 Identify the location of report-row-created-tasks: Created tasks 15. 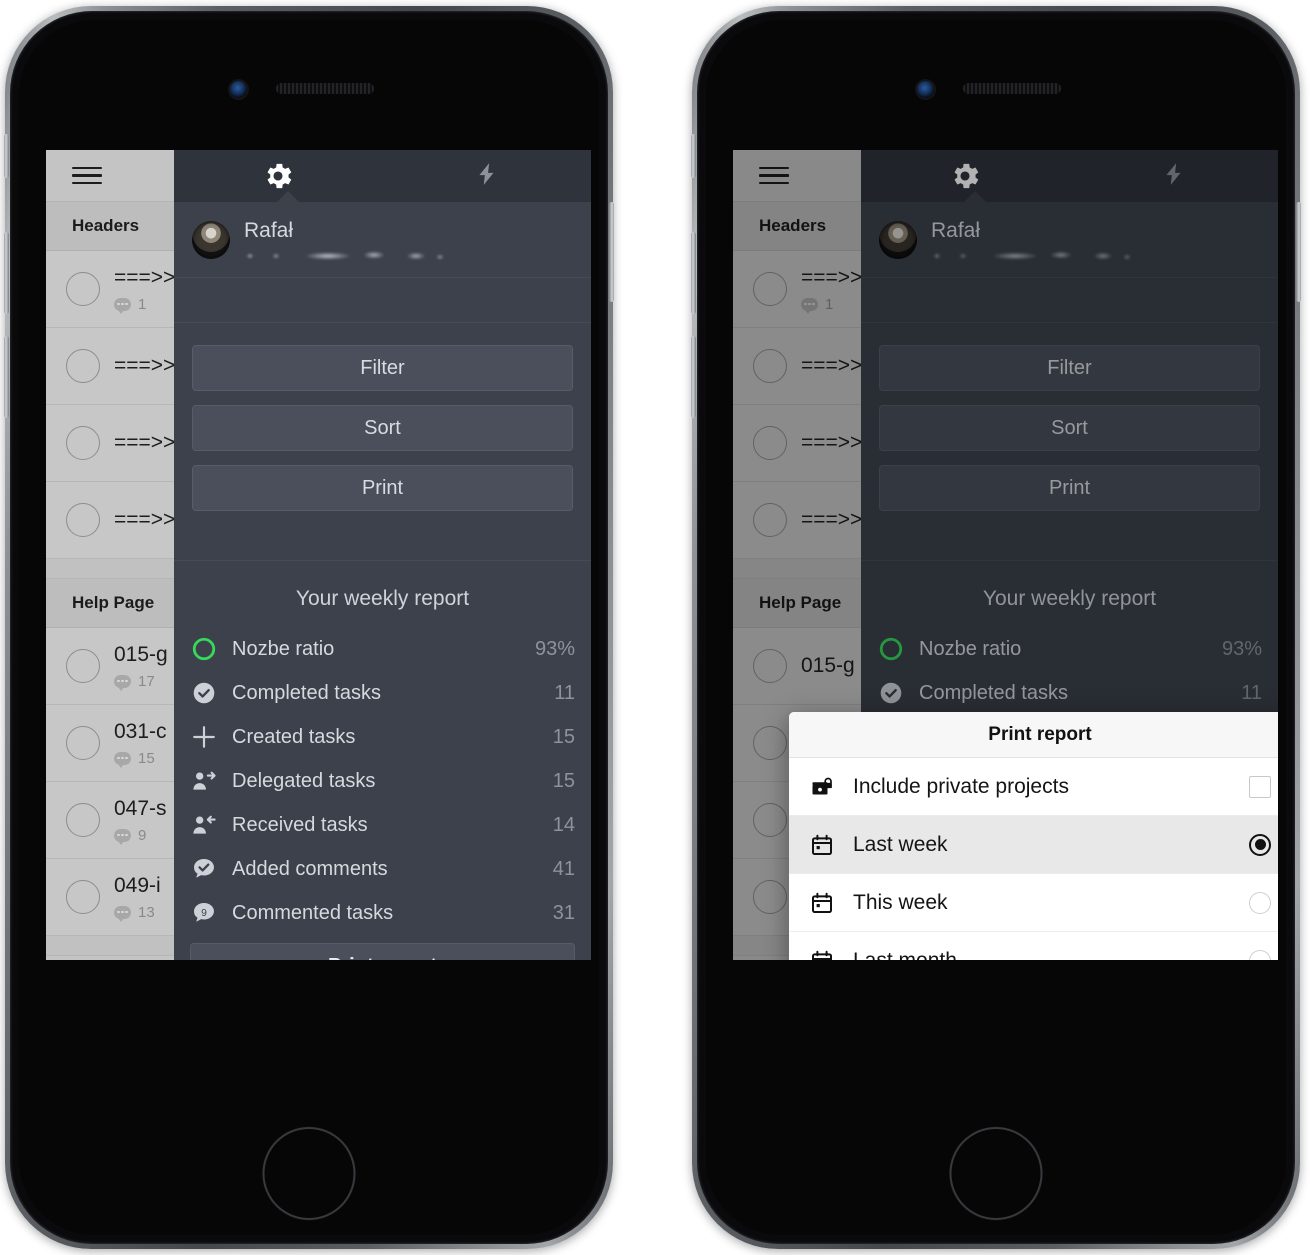
(382, 737).